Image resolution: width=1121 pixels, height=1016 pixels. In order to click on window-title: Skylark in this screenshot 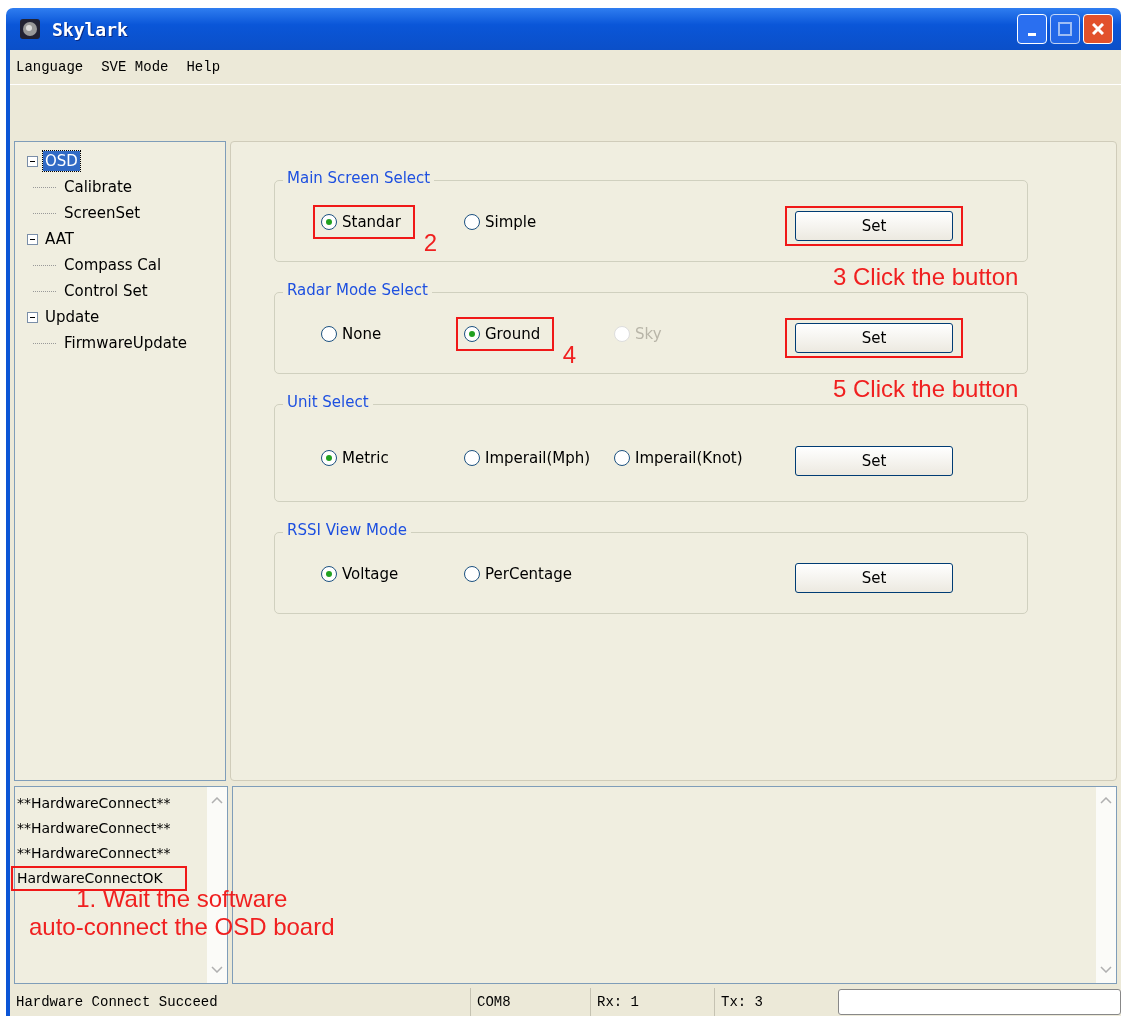, I will do `click(90, 29)`.